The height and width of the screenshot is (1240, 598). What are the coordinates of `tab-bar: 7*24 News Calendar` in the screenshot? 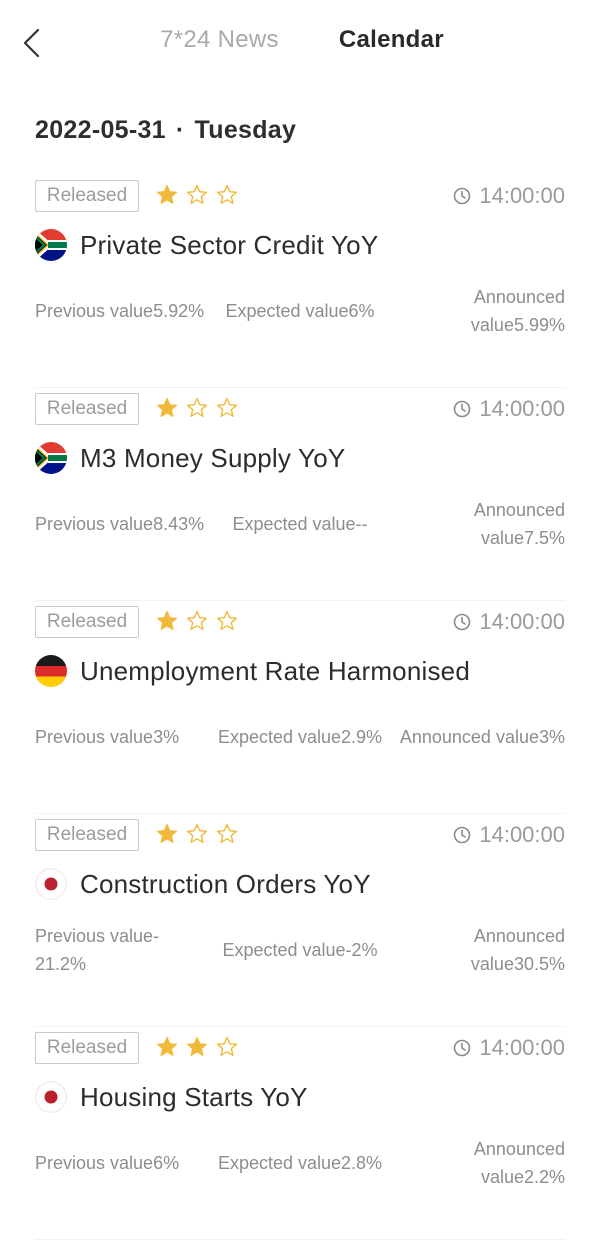 It's located at (299, 40).